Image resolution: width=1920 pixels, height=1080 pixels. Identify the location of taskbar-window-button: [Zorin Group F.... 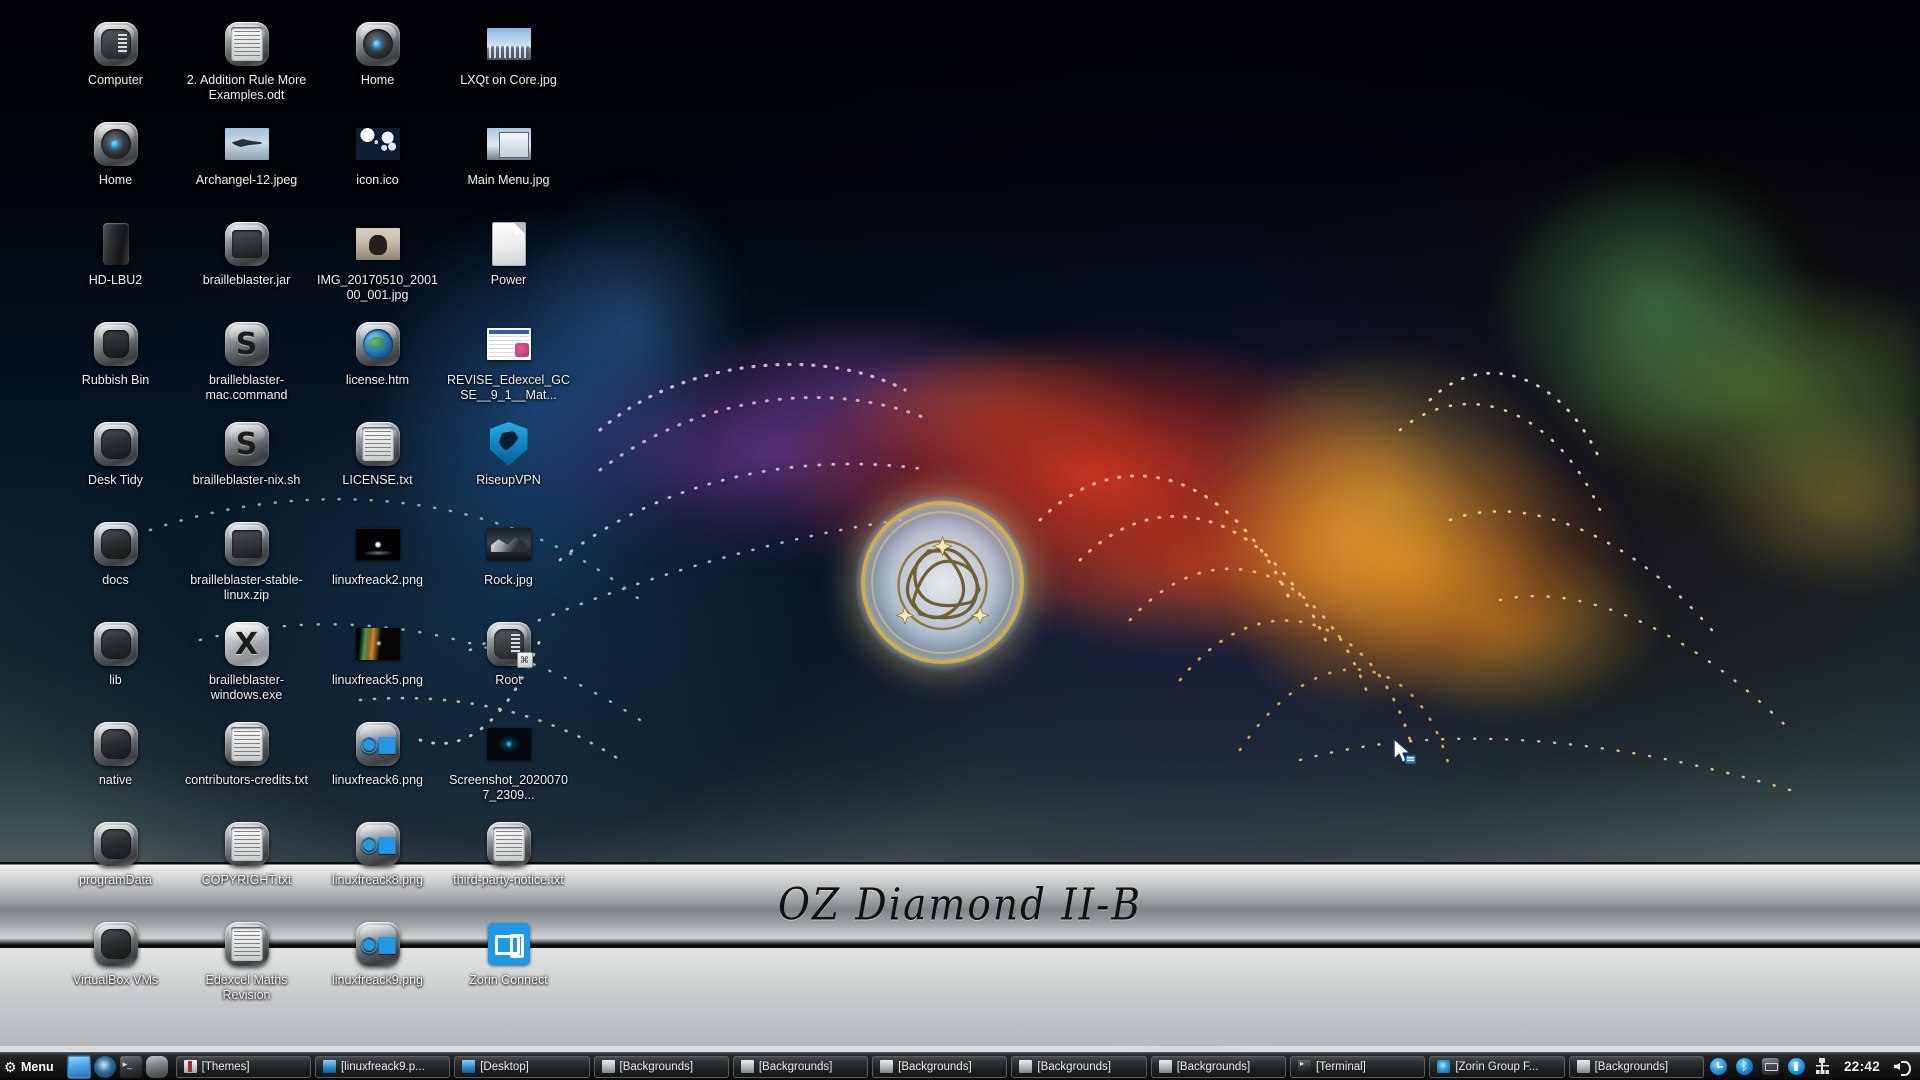
(1497, 1066).